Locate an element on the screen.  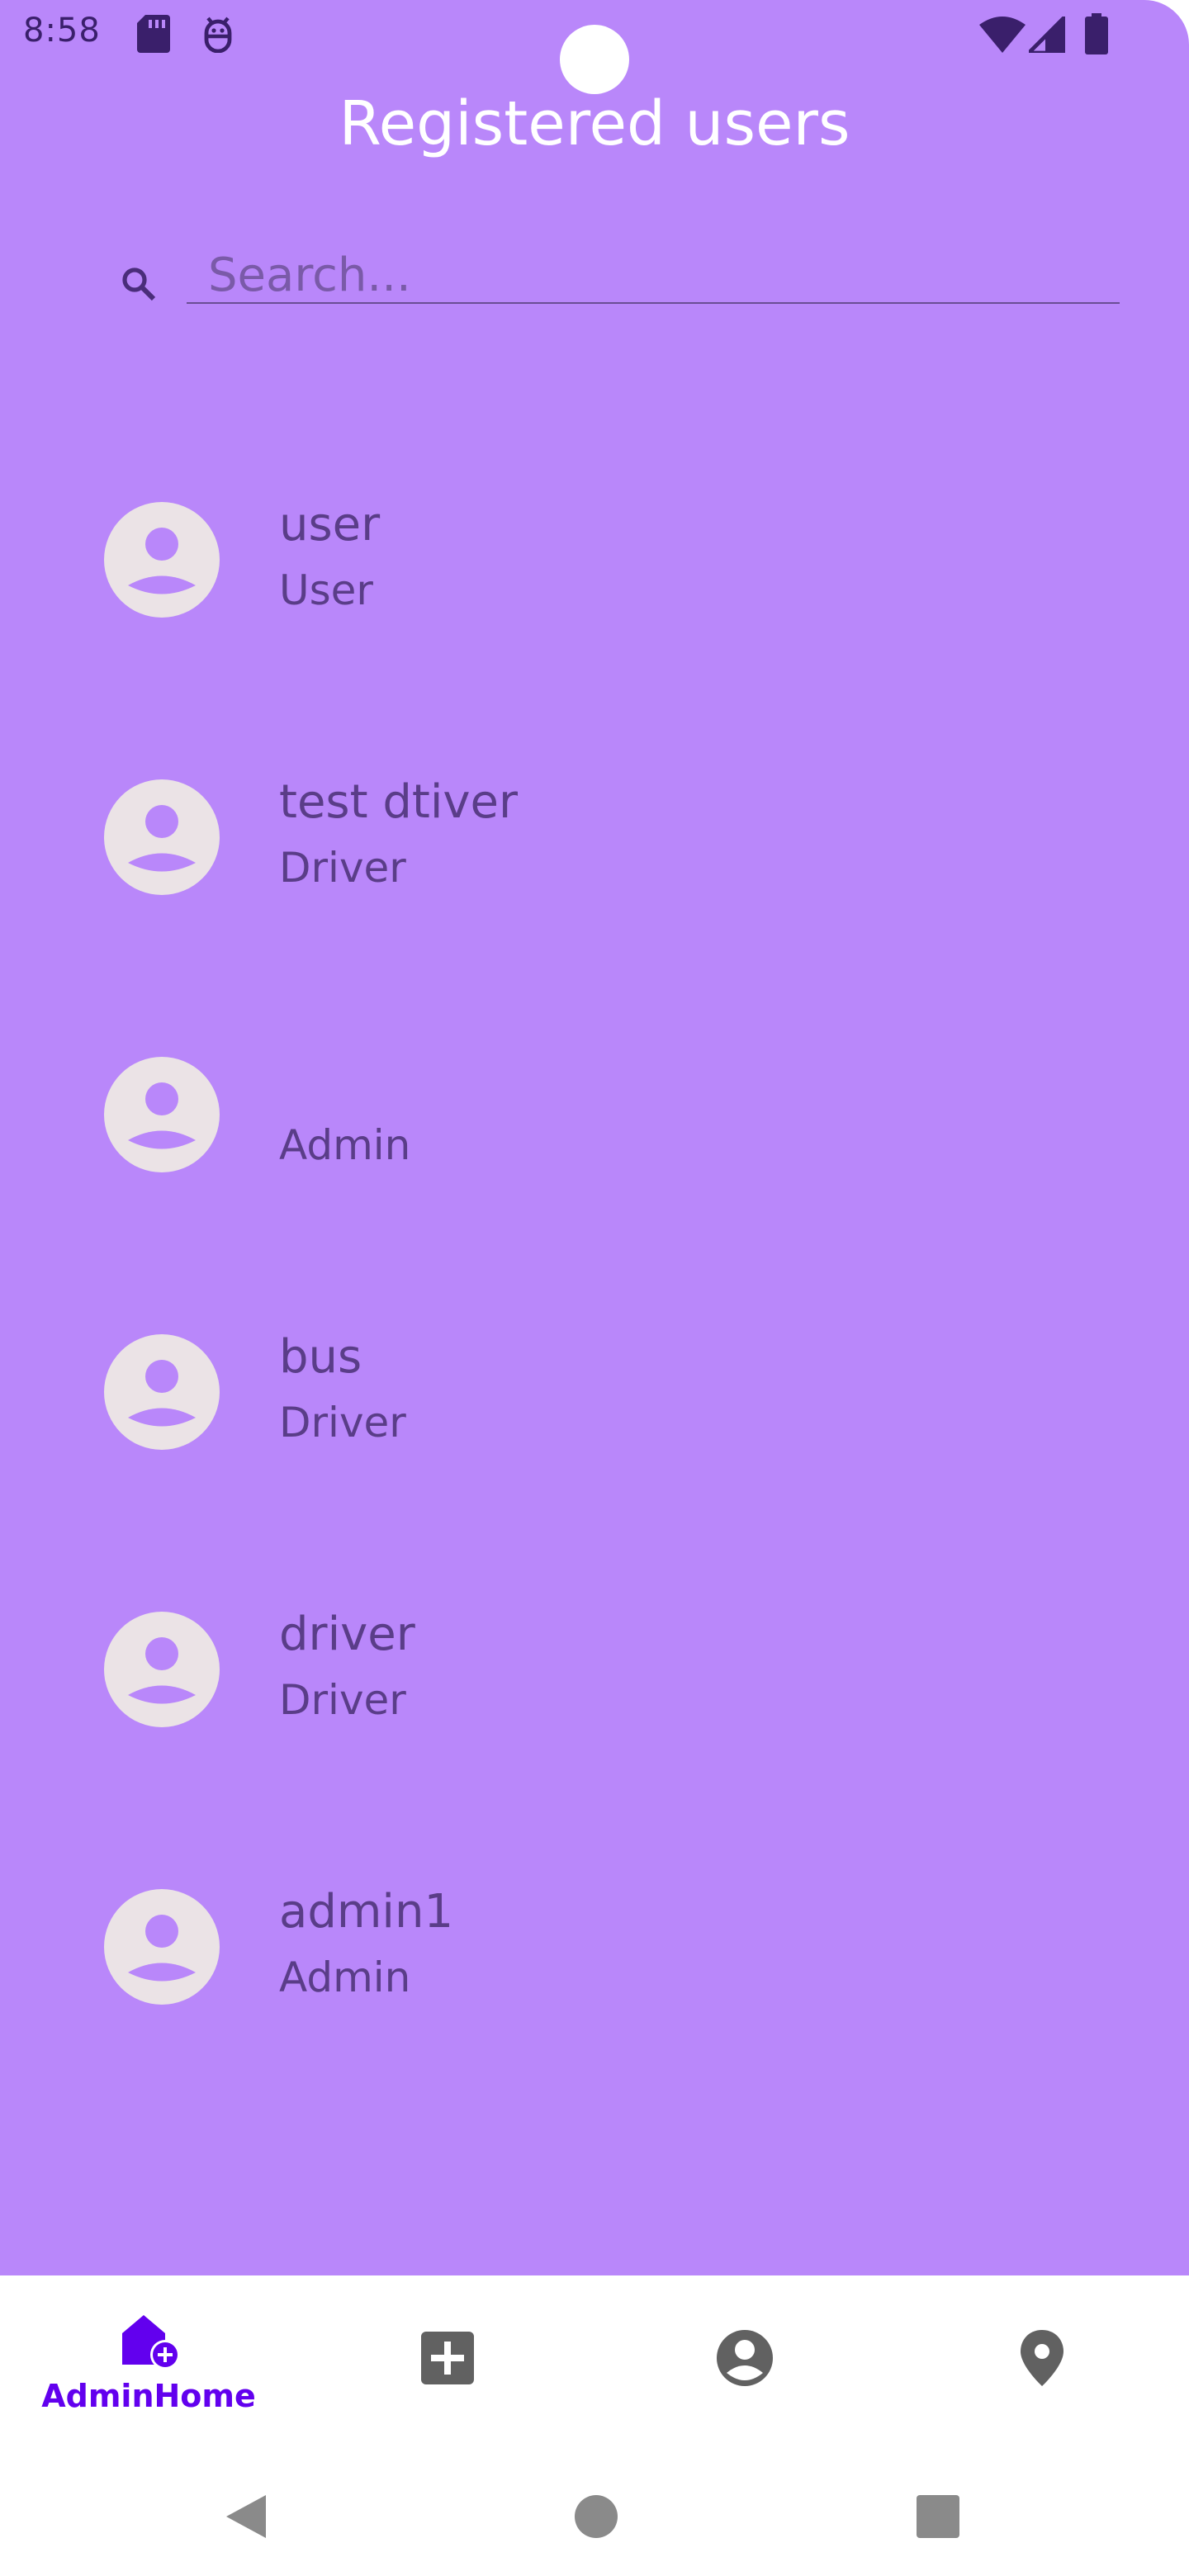
page-title: Registered users is located at coordinates (594, 123).